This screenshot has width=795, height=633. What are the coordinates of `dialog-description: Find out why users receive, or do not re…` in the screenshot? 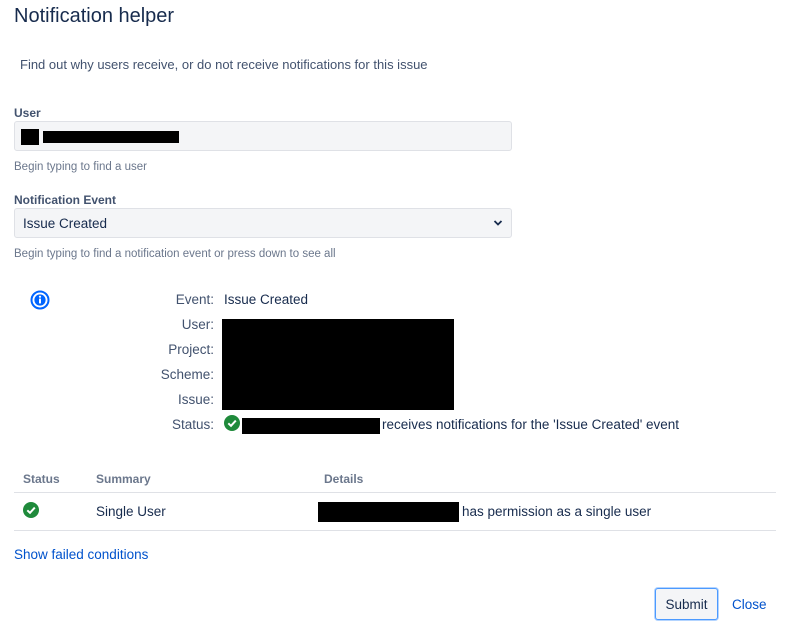 It's located at (224, 64).